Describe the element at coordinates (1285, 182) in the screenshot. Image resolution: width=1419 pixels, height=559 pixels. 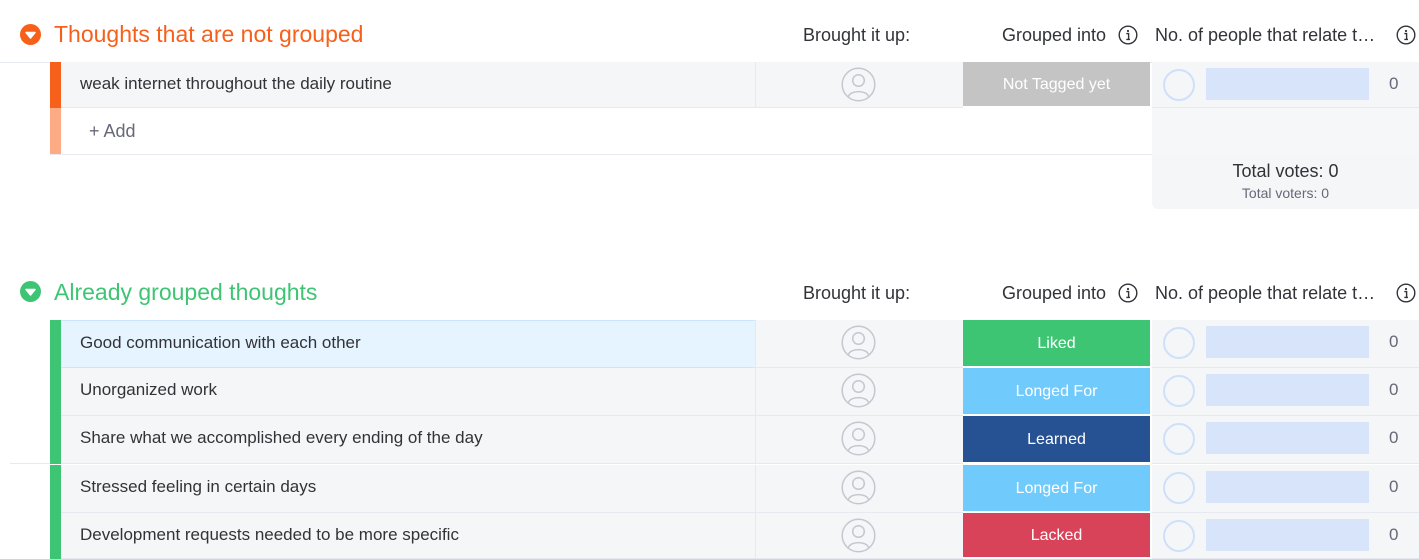
I see `vote-totals: Total votes: 0 Total voters: 0` at that location.